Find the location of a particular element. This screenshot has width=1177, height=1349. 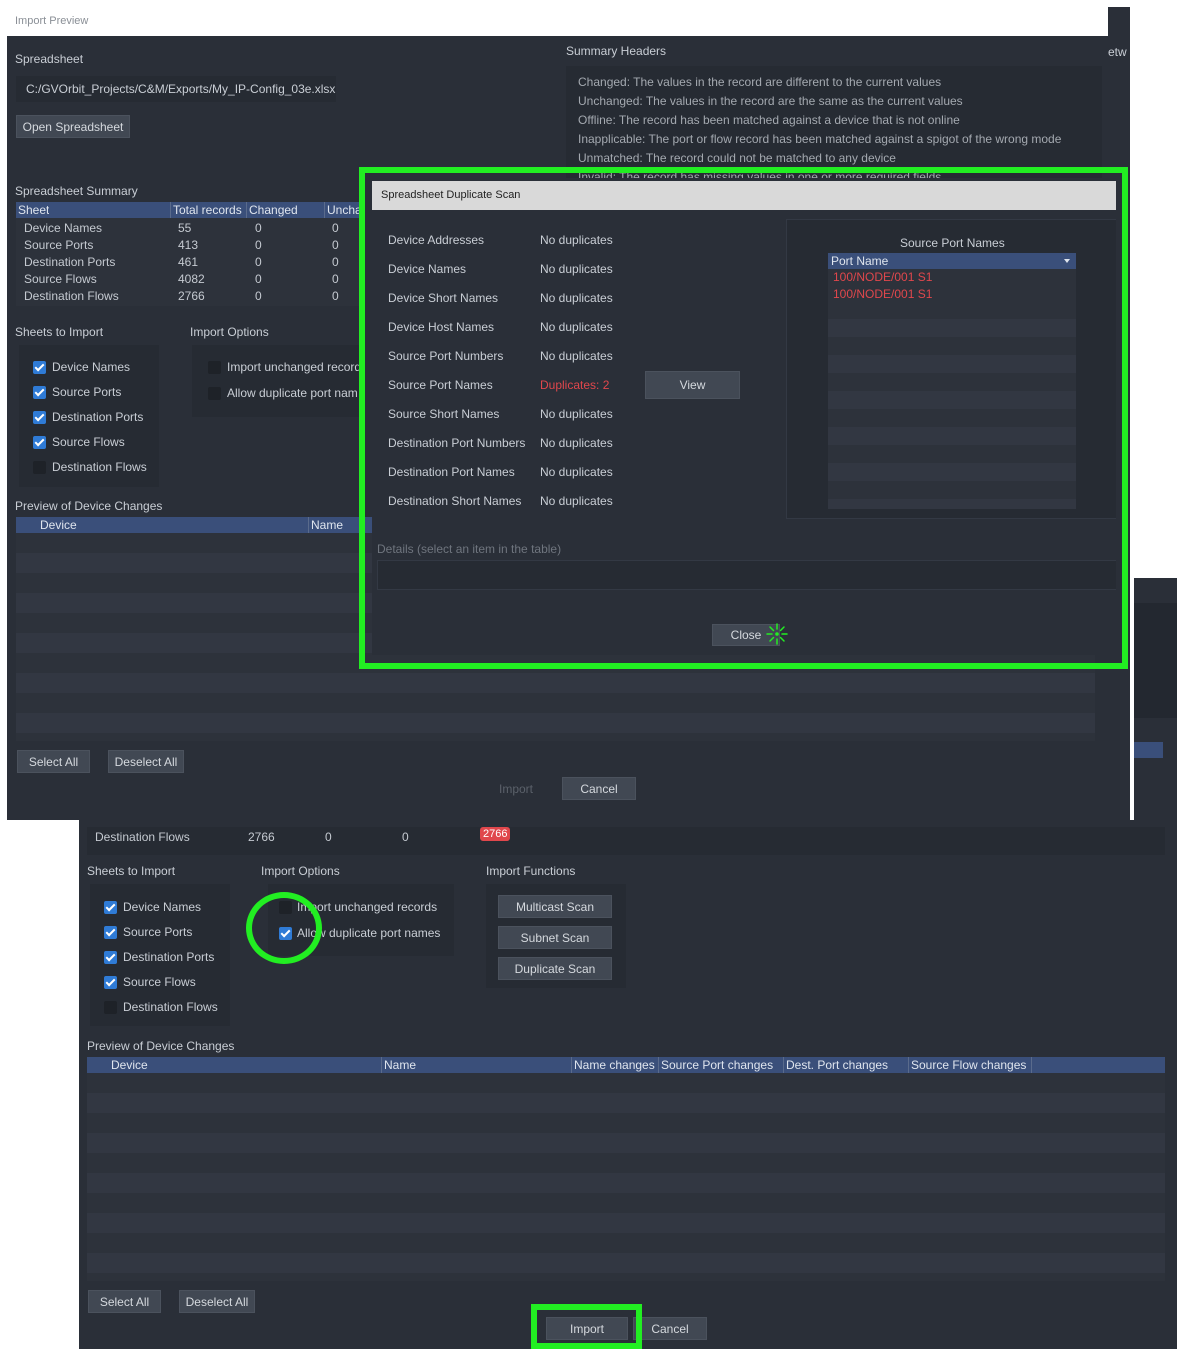

back-summary-changed: 0 is located at coordinates (328, 837).